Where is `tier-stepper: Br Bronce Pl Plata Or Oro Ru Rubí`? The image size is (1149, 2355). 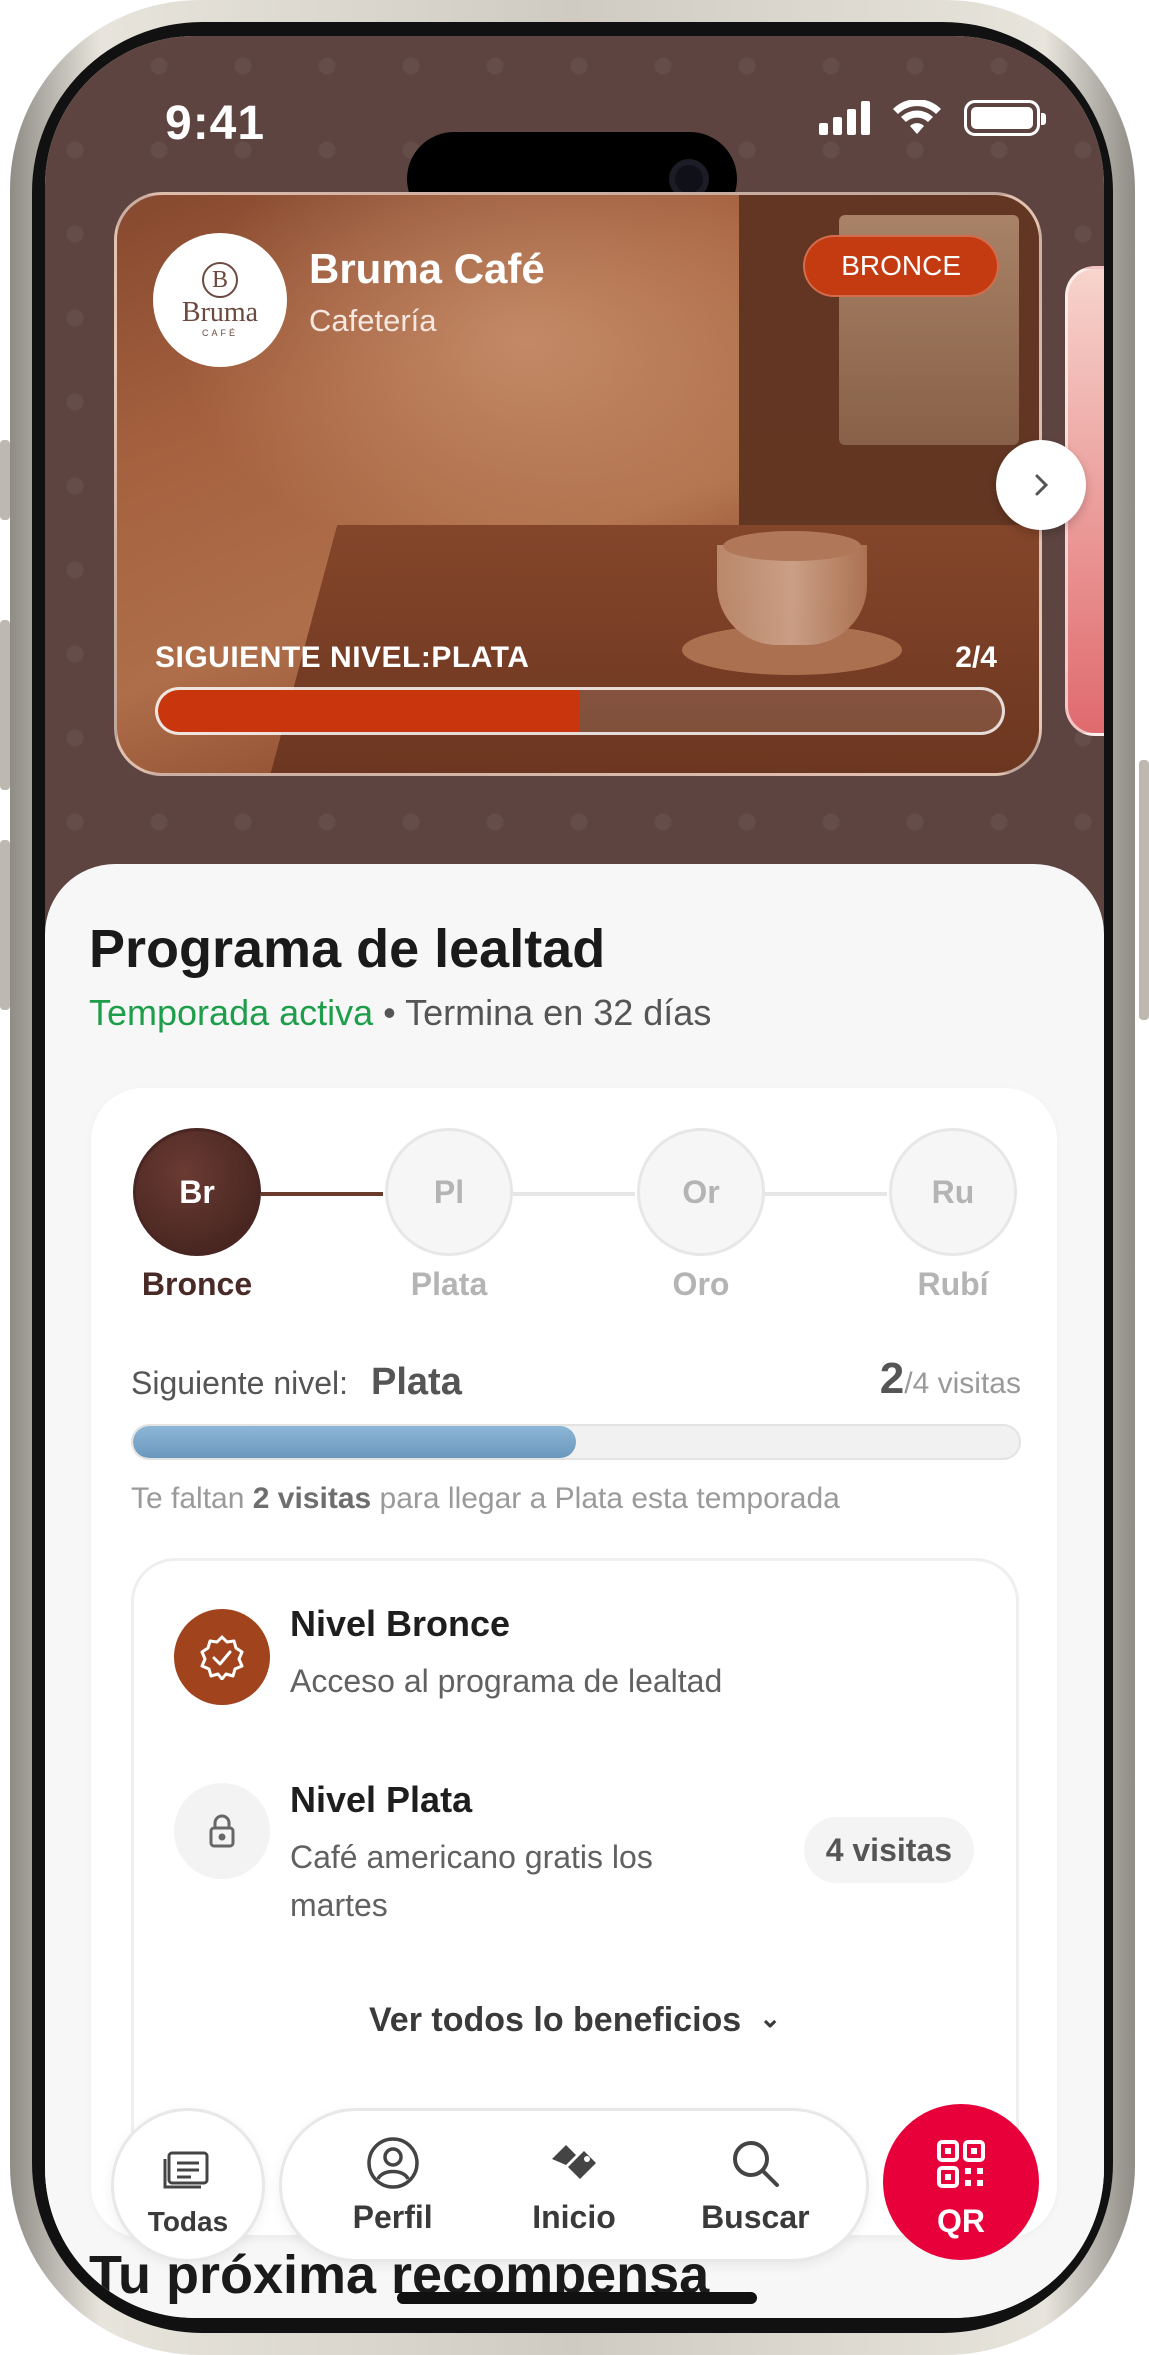
tier-stepper: Br Bronce Pl Plata Or Oro Ru Rubí is located at coordinates (576, 1218).